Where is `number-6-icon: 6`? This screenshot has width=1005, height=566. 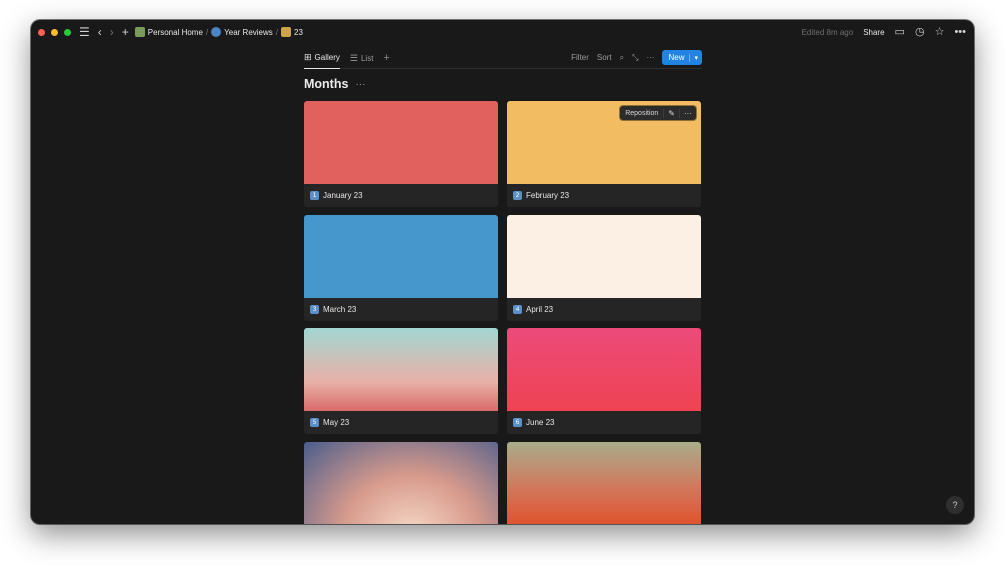
number-6-icon: 6 is located at coordinates (517, 422).